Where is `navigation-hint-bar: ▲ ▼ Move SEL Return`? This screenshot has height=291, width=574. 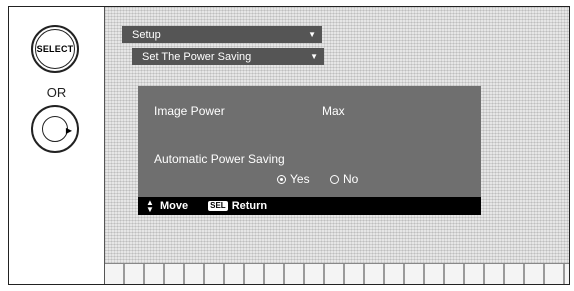 navigation-hint-bar: ▲ ▼ Move SEL Return is located at coordinates (309, 206).